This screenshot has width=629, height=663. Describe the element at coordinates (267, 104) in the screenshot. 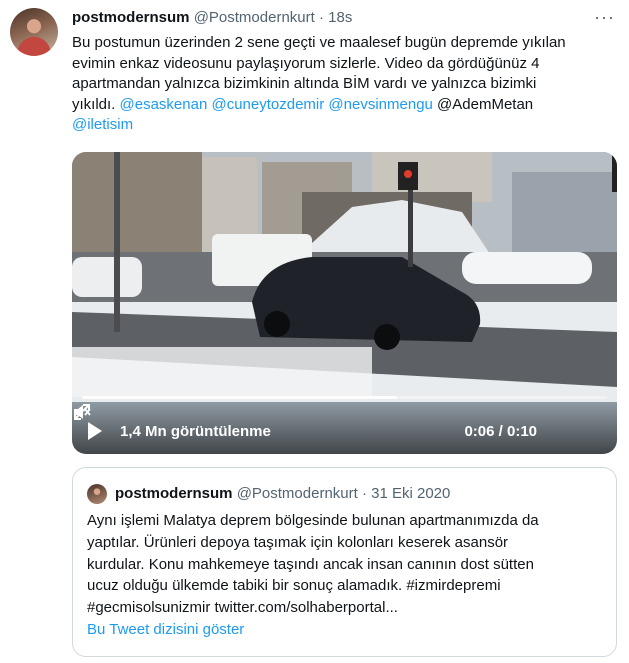

I see `mention-link: @cuneytozdemir` at that location.